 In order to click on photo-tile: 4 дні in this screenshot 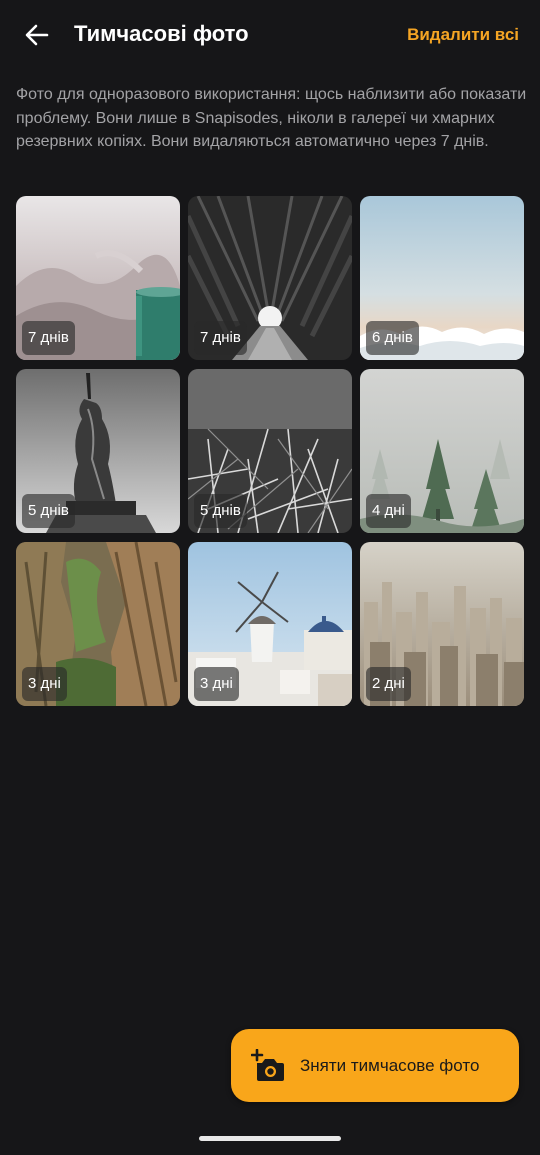, I will do `click(442, 451)`.